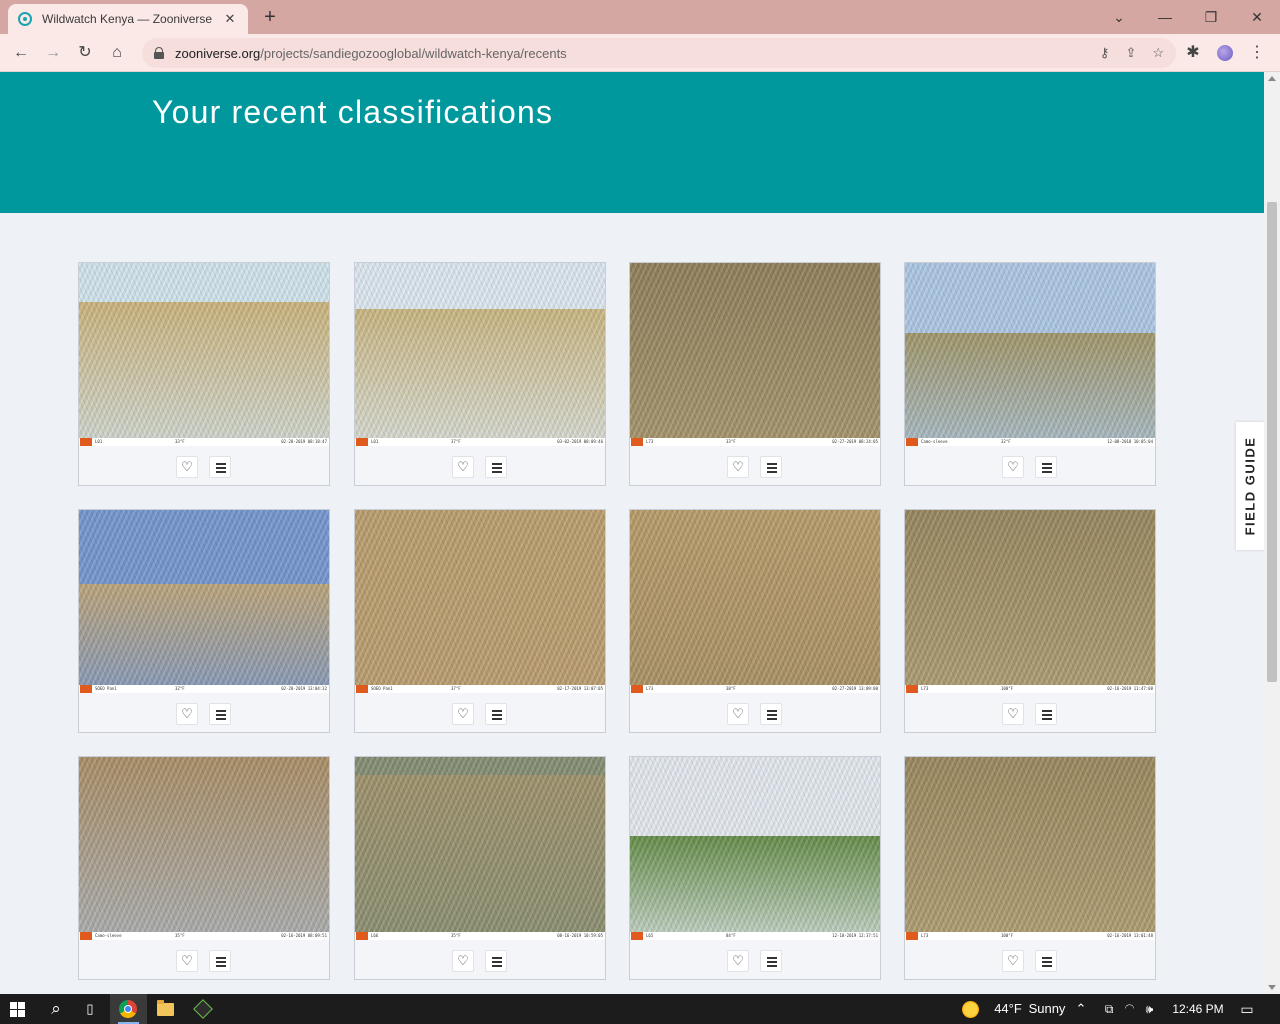  What do you see at coordinates (1272, 78) in the screenshot?
I see `scroll-up-arrow-icon` at bounding box center [1272, 78].